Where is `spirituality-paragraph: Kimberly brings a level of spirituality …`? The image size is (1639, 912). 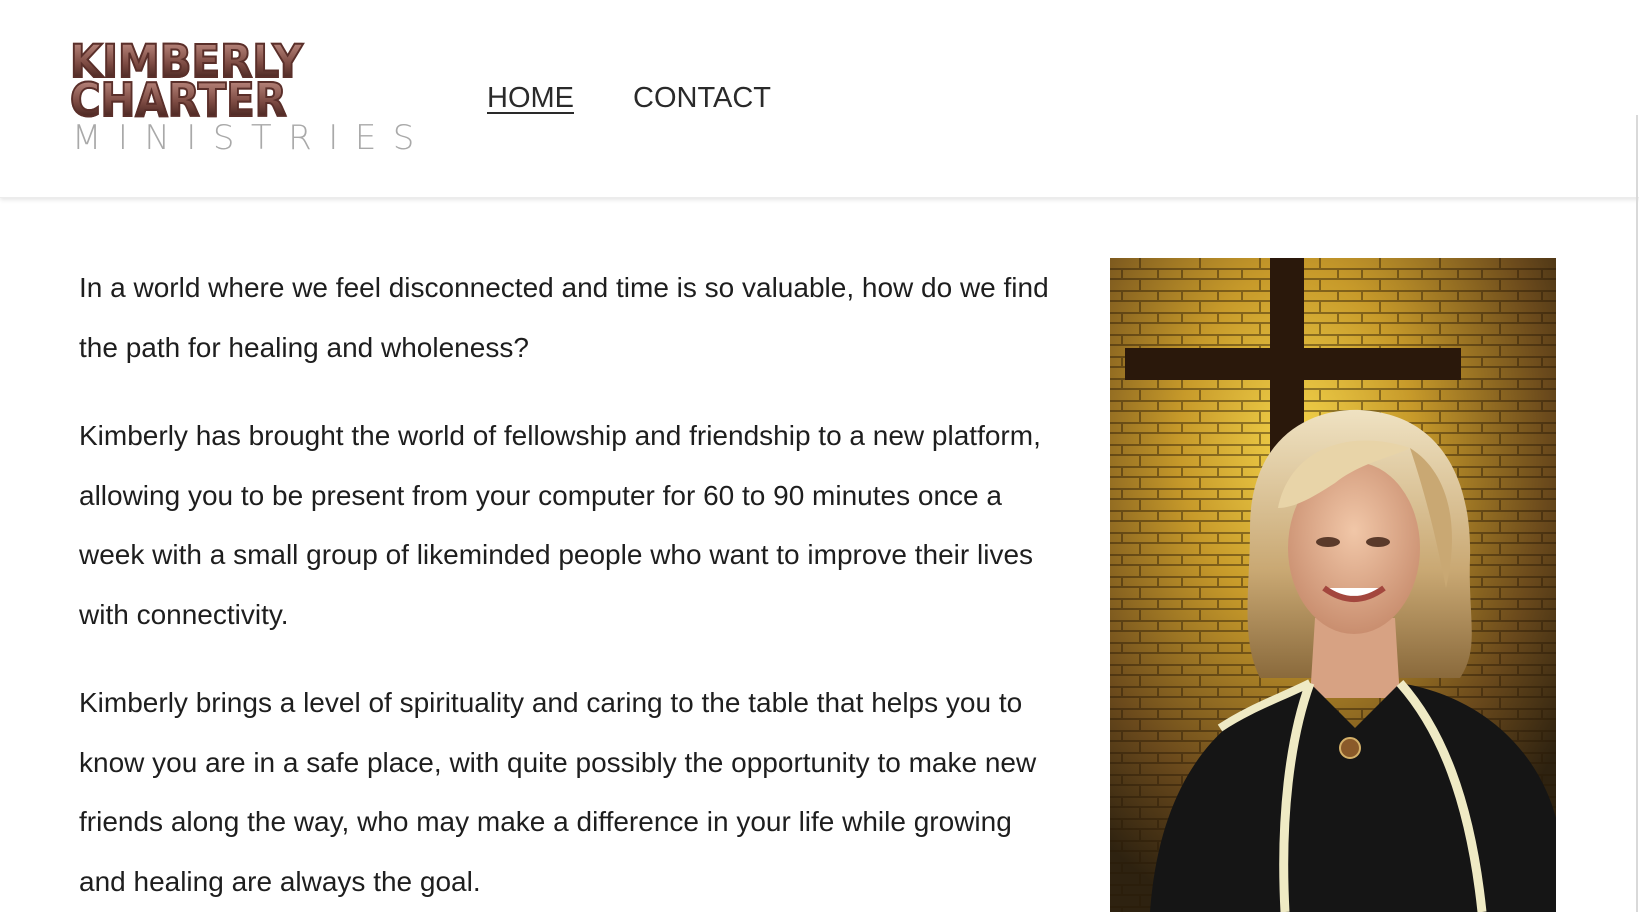
spirituality-paragraph: Kimberly brings a level of spirituality … is located at coordinates (558, 792).